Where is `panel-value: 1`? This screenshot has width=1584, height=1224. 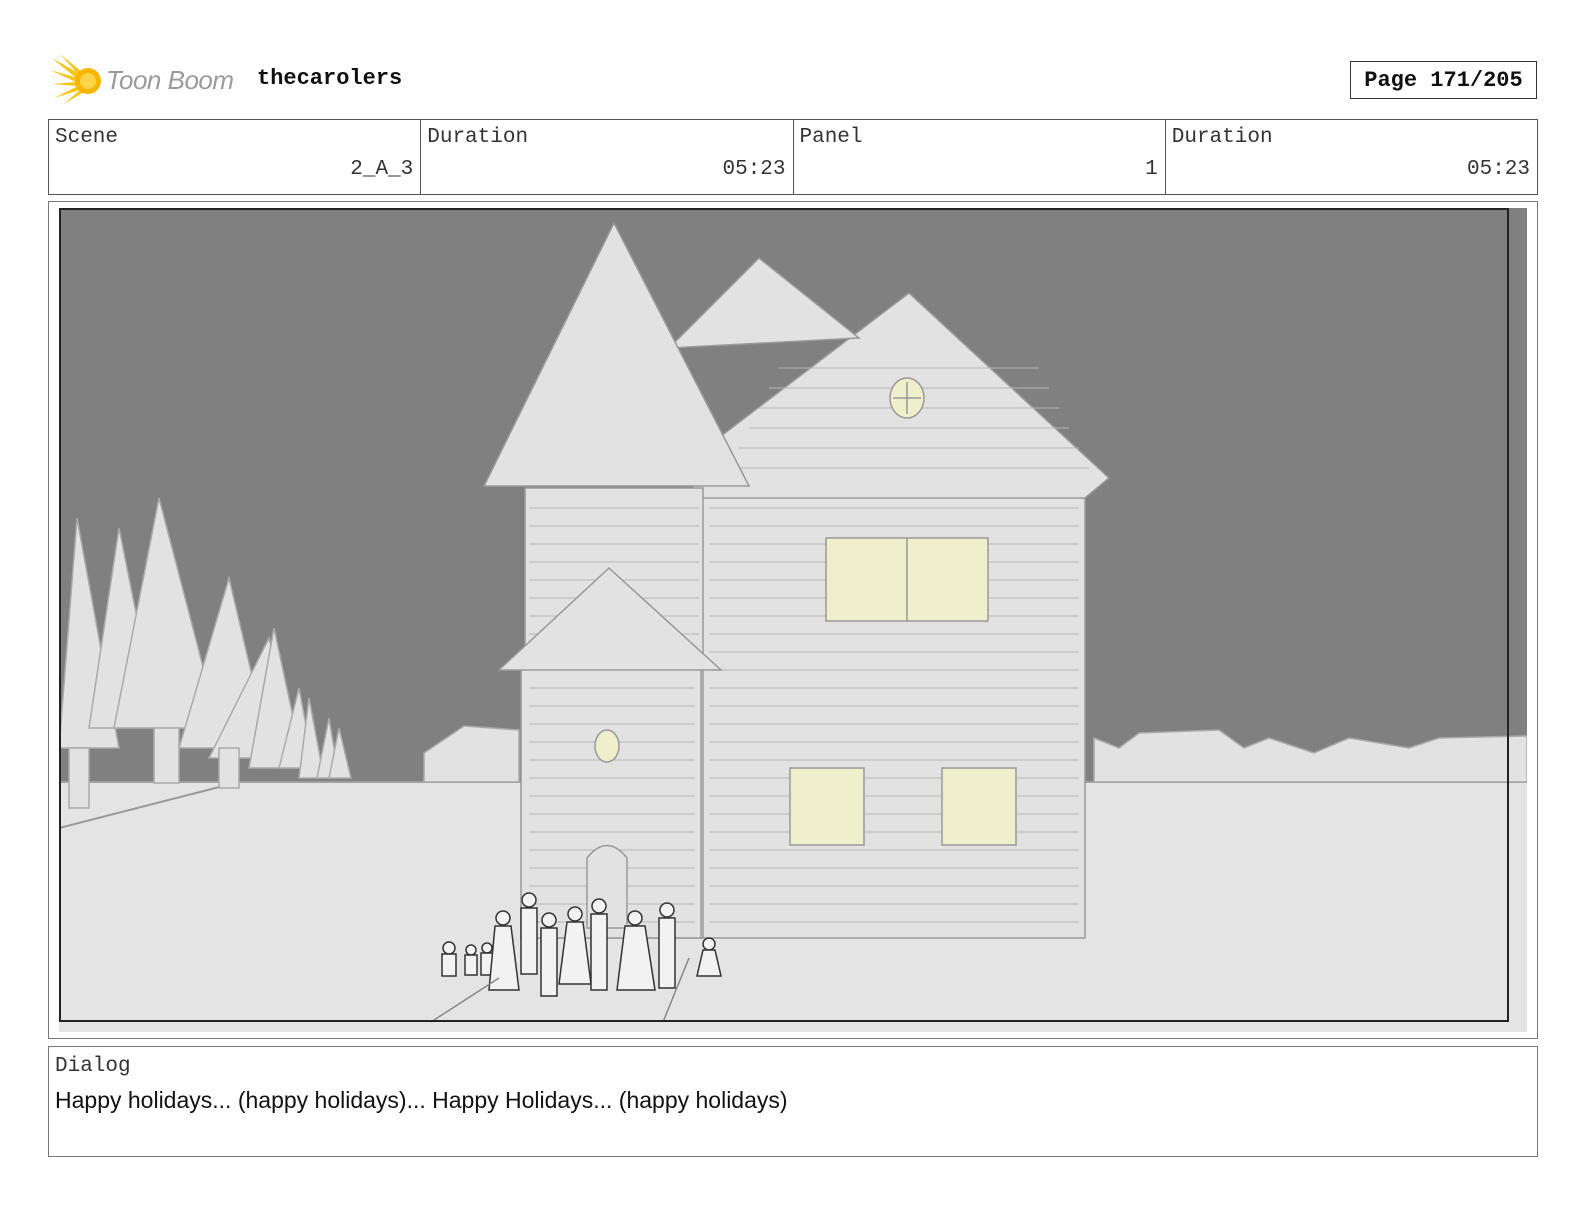
panel-value: 1 is located at coordinates (1151, 169).